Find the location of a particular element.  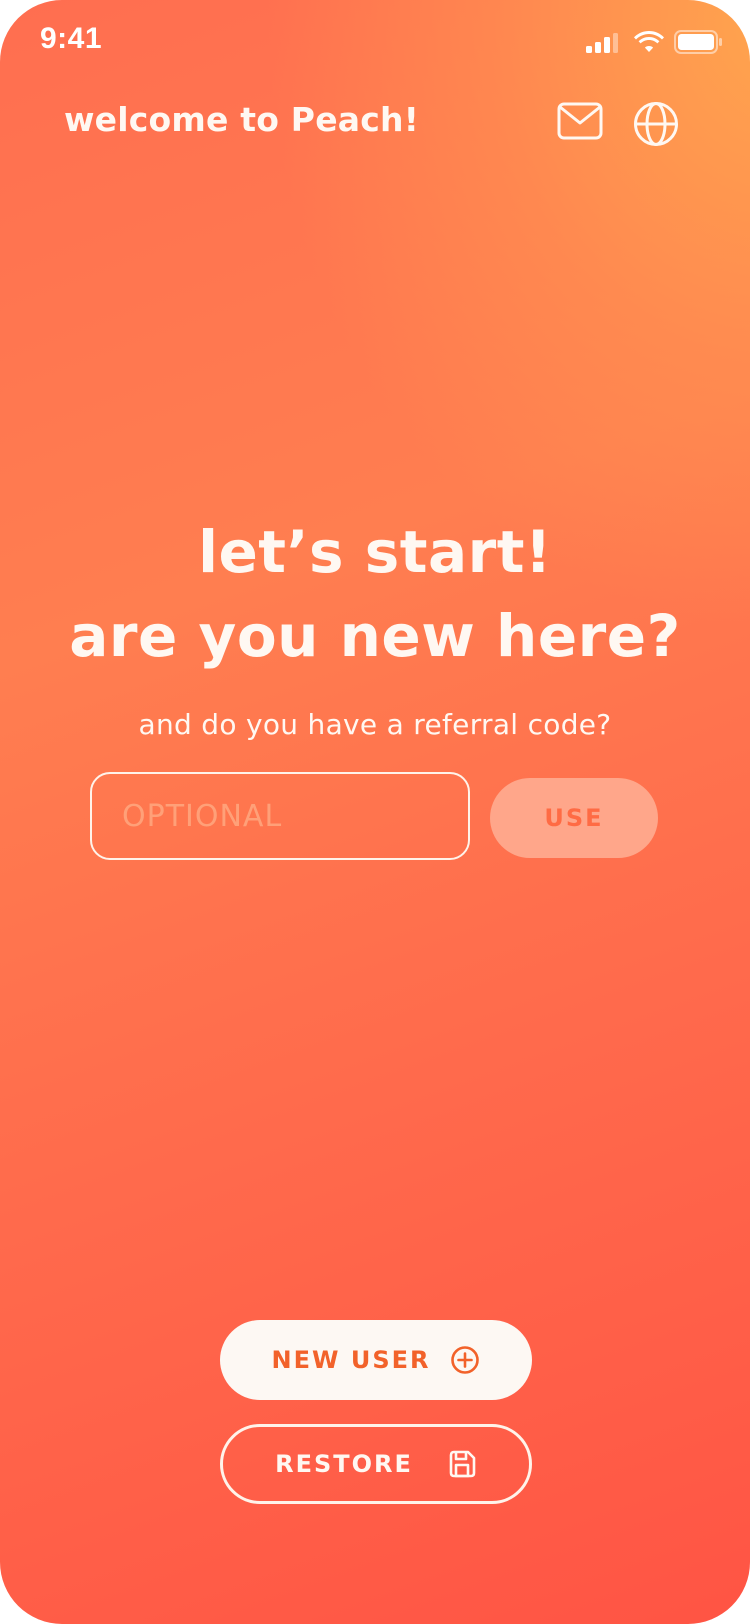

cellular-signal-icon is located at coordinates (602, 43).